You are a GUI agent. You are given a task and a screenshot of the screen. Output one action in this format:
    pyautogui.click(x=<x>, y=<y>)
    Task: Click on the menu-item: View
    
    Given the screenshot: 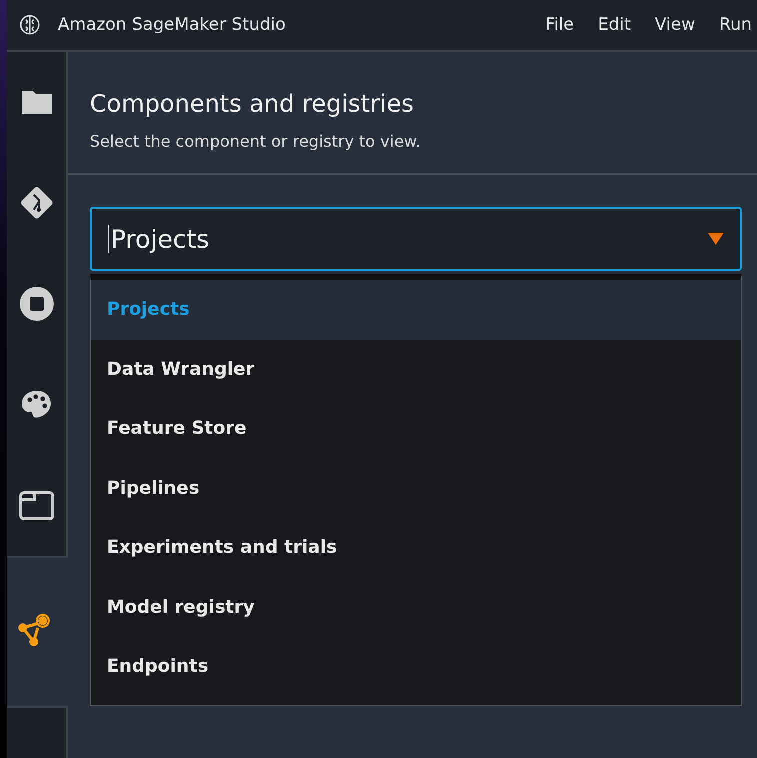 What is the action you would take?
    pyautogui.click(x=675, y=25)
    